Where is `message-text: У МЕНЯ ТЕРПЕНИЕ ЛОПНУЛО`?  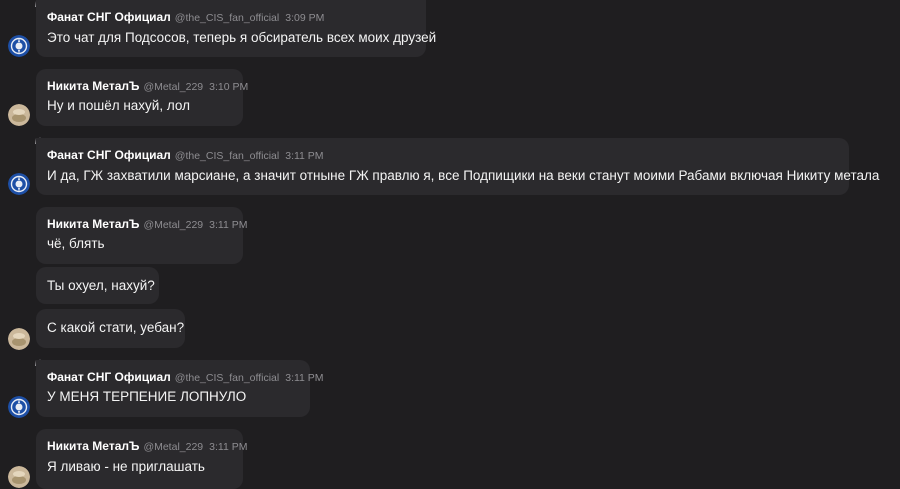 message-text: У МЕНЯ ТЕРПЕНИЕ ЛОПНУЛО is located at coordinates (147, 396).